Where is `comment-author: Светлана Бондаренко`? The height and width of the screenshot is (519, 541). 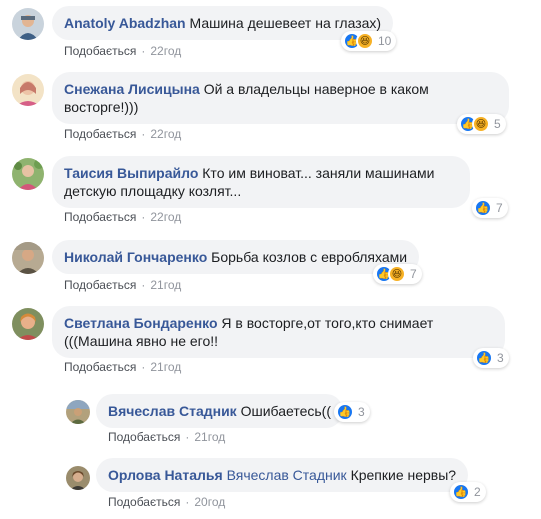
comment-author: Светлана Бондаренко is located at coordinates (141, 323).